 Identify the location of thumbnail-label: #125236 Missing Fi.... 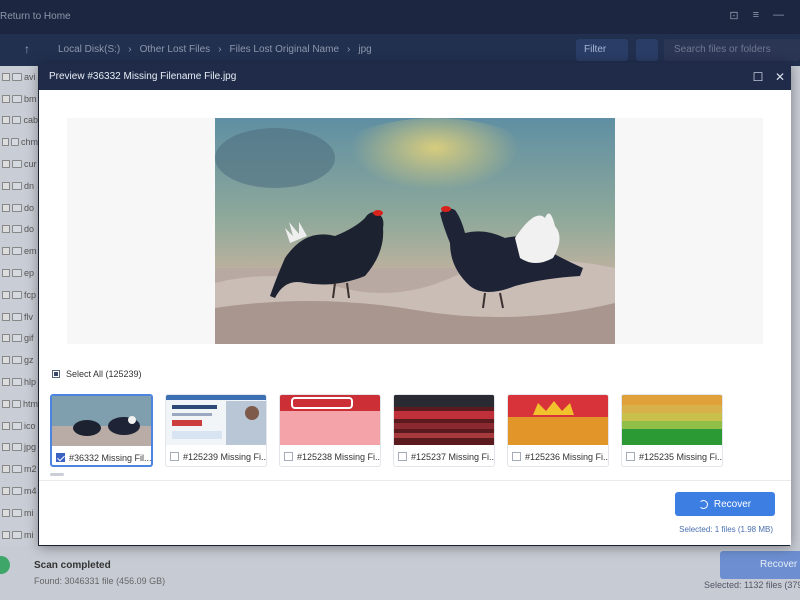
(566, 456).